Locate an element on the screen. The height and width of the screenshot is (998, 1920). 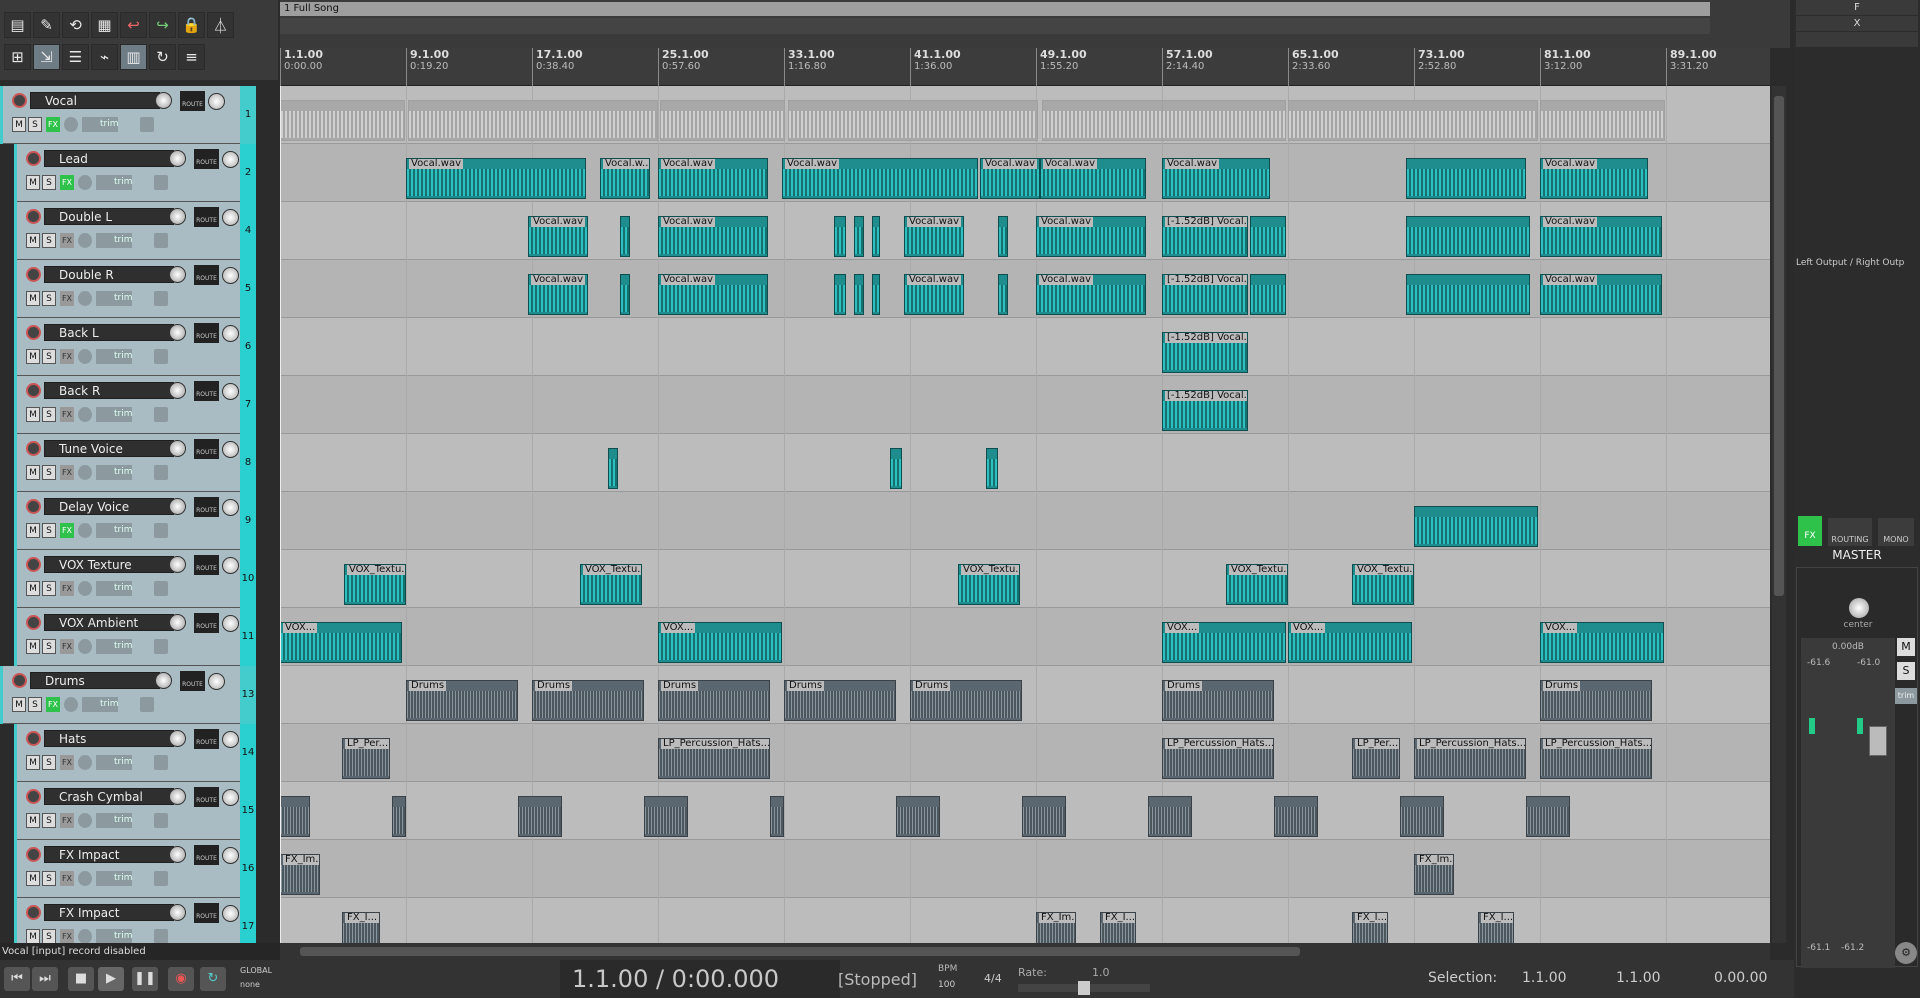
track-name: VOX Ambient is located at coordinates (109, 622).